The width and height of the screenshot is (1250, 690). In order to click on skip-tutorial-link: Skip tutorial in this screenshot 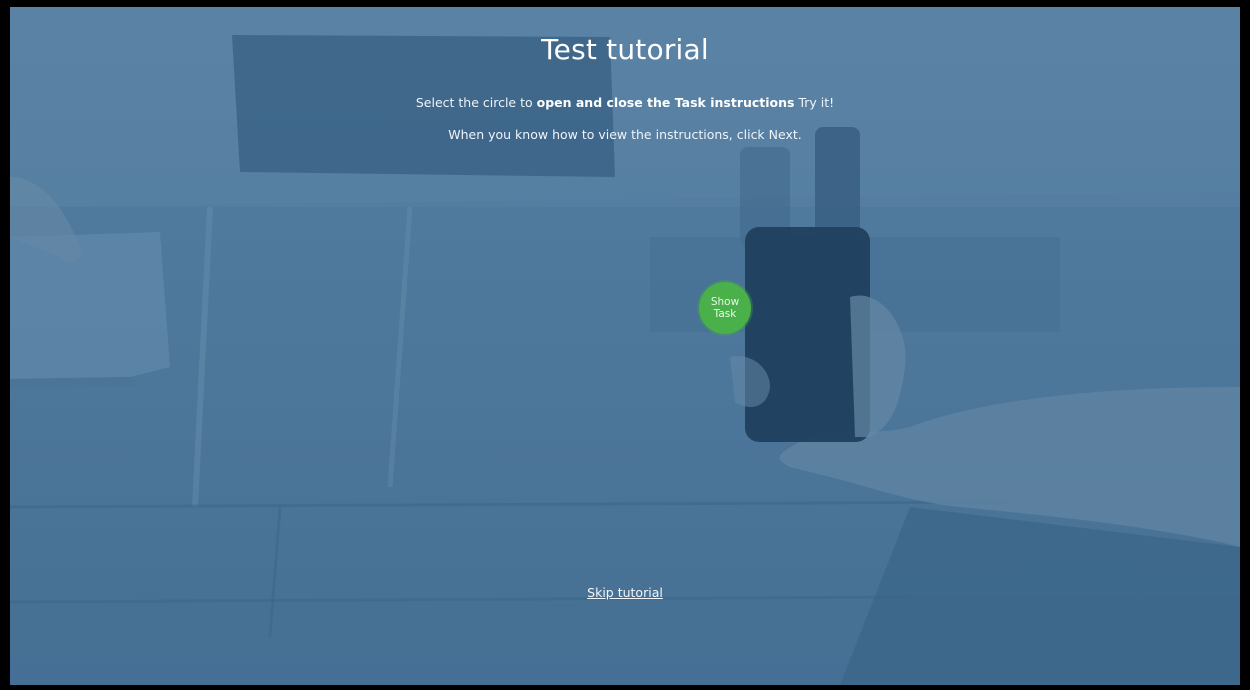, I will do `click(625, 592)`.